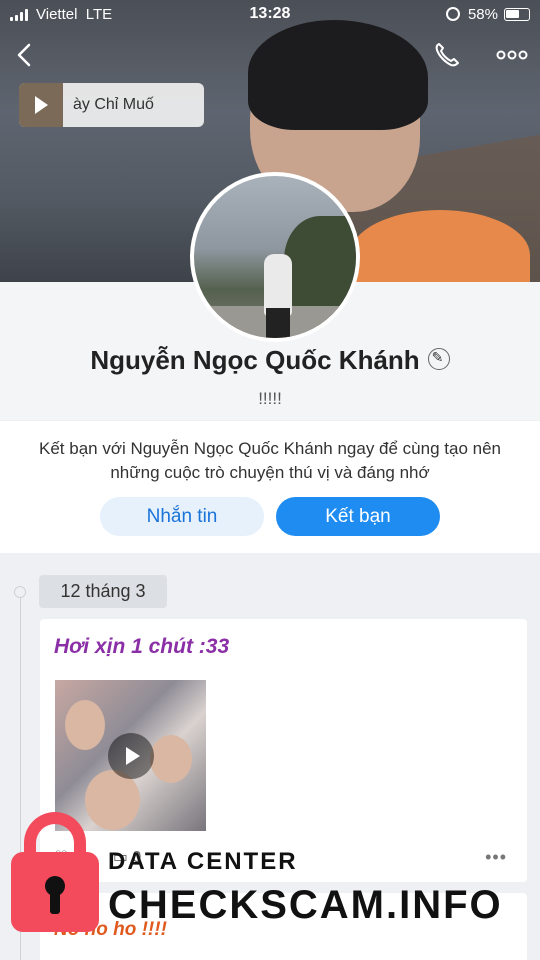  I want to click on more-options-button, so click(512, 55).